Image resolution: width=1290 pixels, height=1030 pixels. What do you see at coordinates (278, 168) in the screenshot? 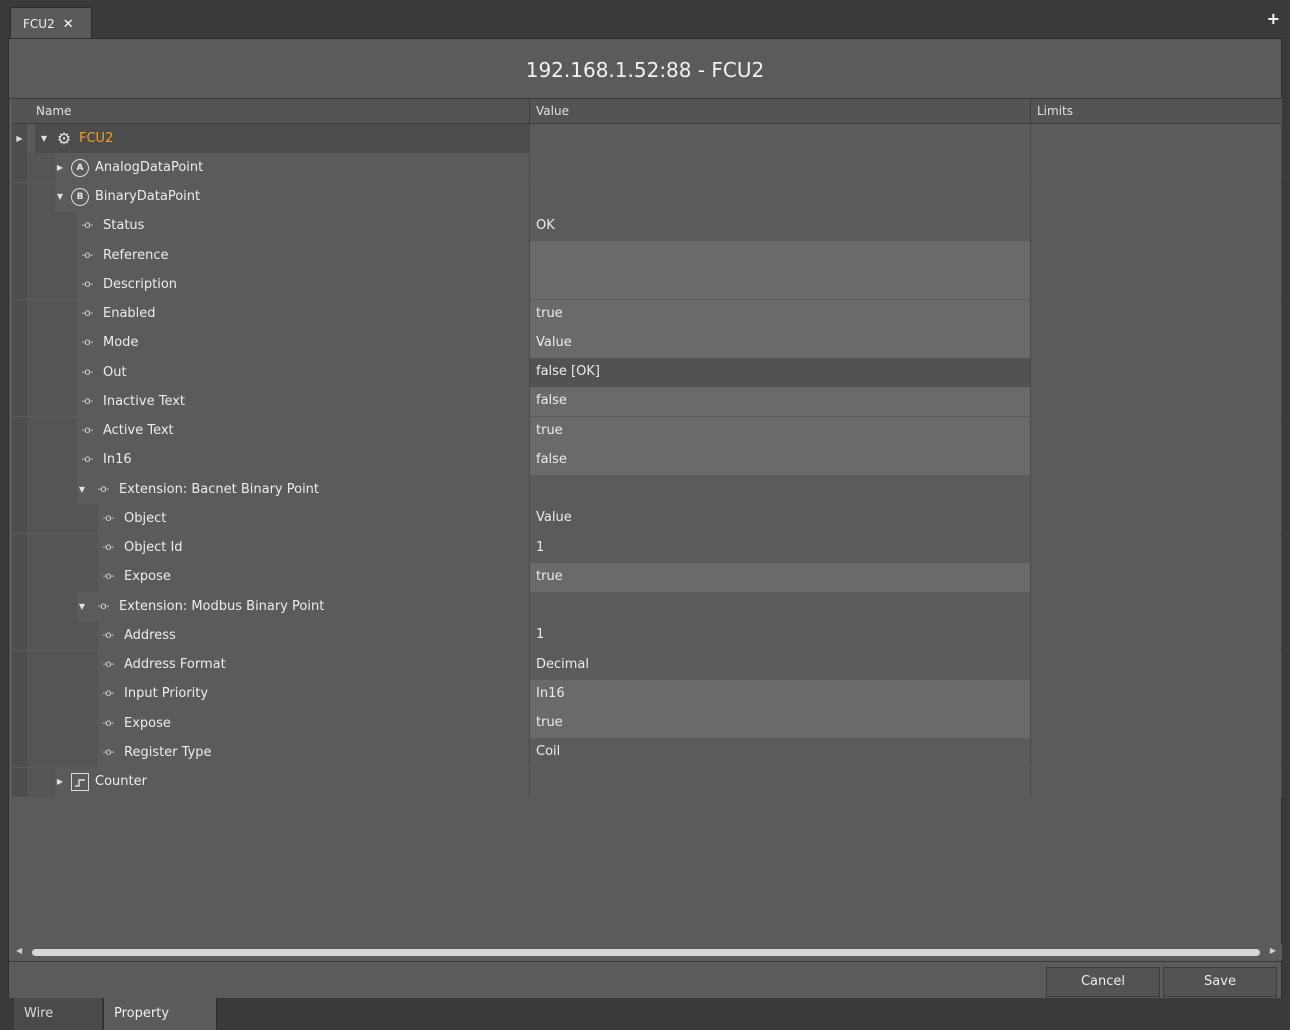
I see `name-cell: ▶ A AnalogDataPoint` at bounding box center [278, 168].